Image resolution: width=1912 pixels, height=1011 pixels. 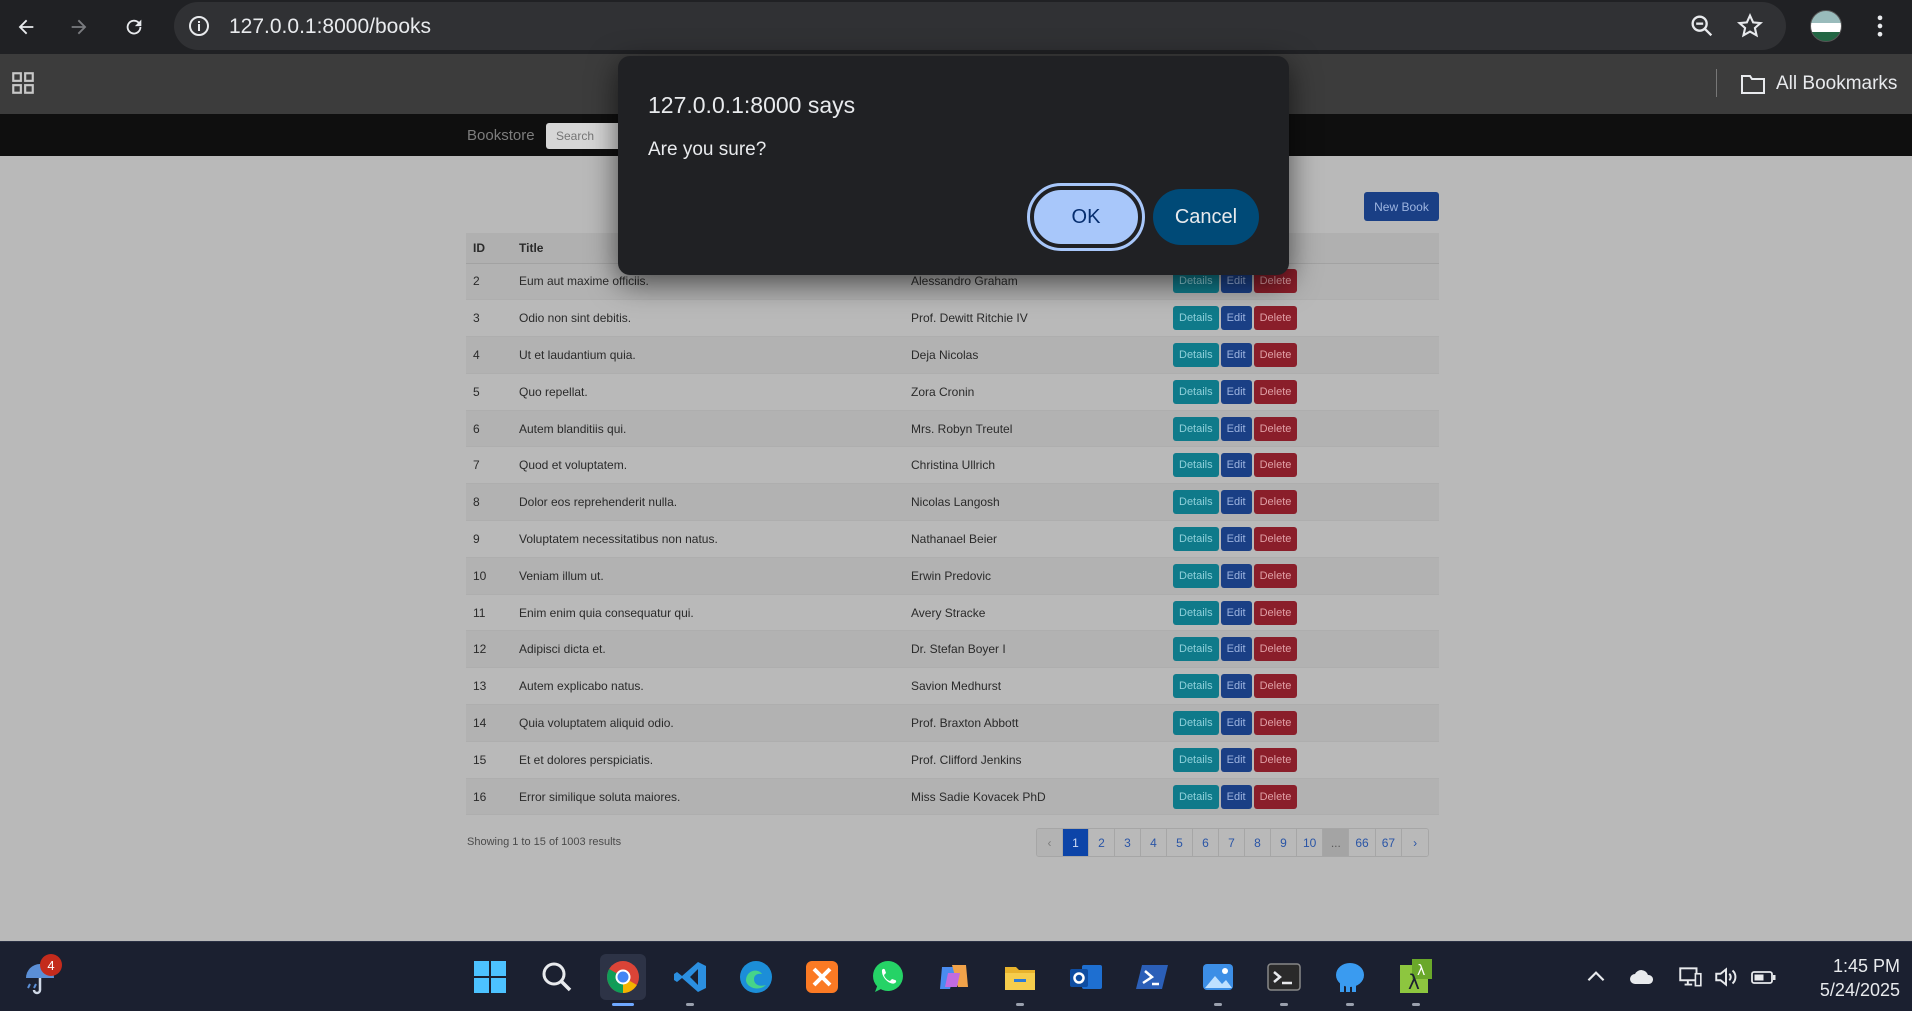 I want to click on address-bar: 127.0.0.1:8000/books, so click(x=980, y=26).